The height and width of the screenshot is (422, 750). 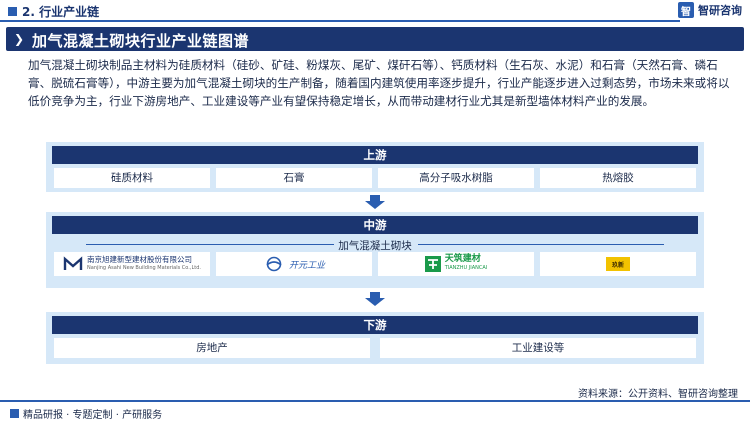 I want to click on brand-name: 智研咨询, so click(x=720, y=10).